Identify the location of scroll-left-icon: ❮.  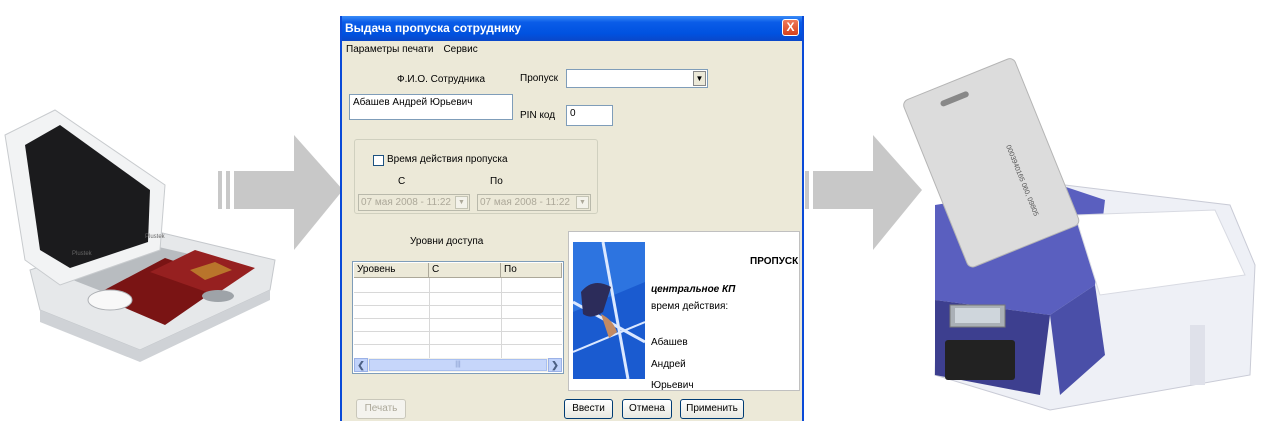
(361, 365).